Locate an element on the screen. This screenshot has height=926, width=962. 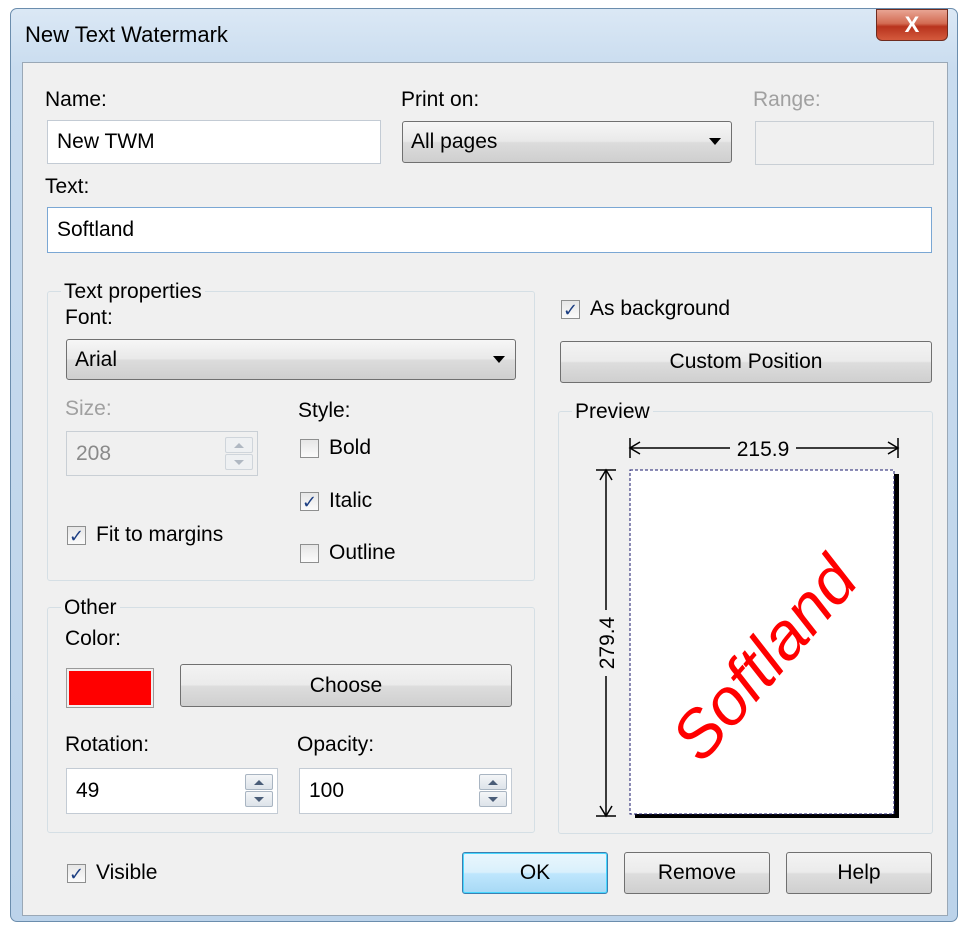
rotation-spinner is located at coordinates (259, 791).